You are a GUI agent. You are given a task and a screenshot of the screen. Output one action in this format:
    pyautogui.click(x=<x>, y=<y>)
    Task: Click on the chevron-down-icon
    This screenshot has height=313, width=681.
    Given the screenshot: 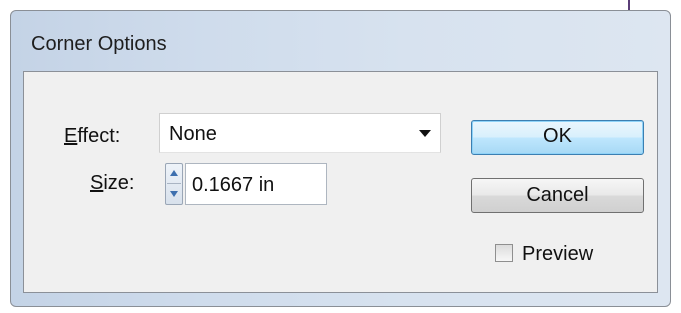 What is the action you would take?
    pyautogui.click(x=425, y=133)
    